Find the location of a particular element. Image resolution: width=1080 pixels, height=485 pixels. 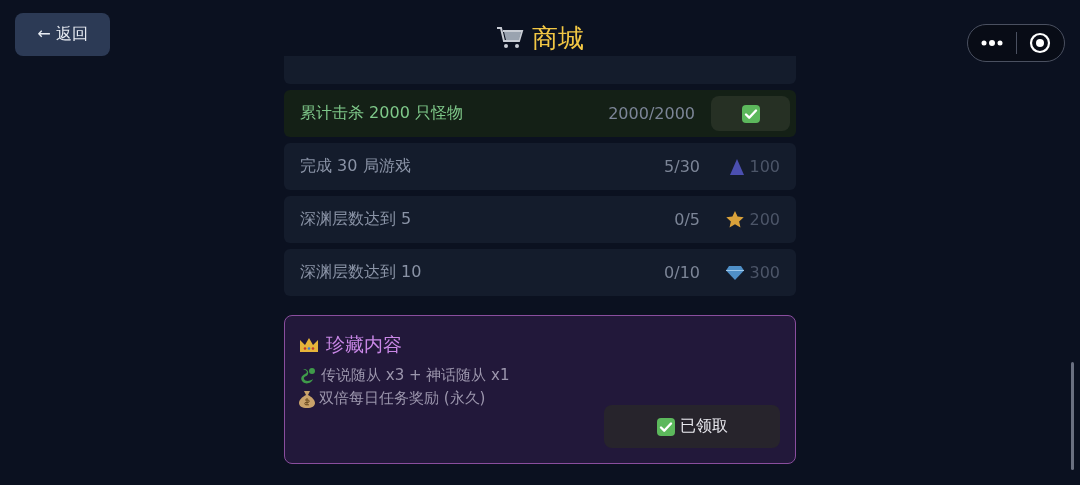

task-name: 完成 30 局游戏 is located at coordinates (356, 166).